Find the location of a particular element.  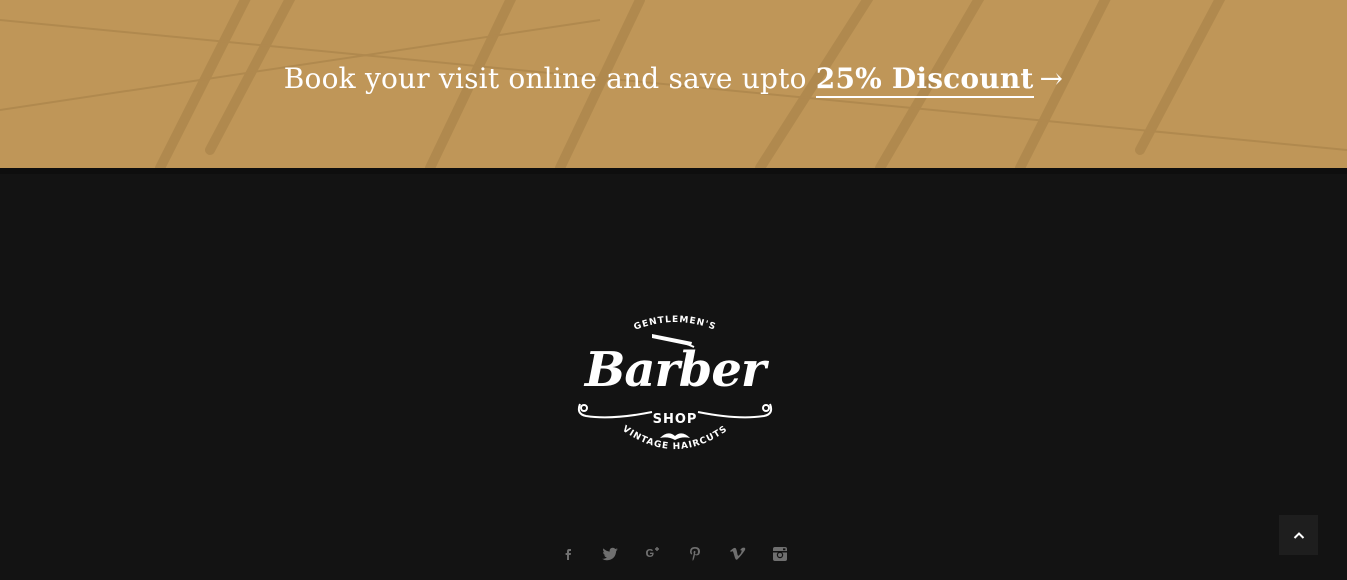

vimeo-icon is located at coordinates (738, 554).